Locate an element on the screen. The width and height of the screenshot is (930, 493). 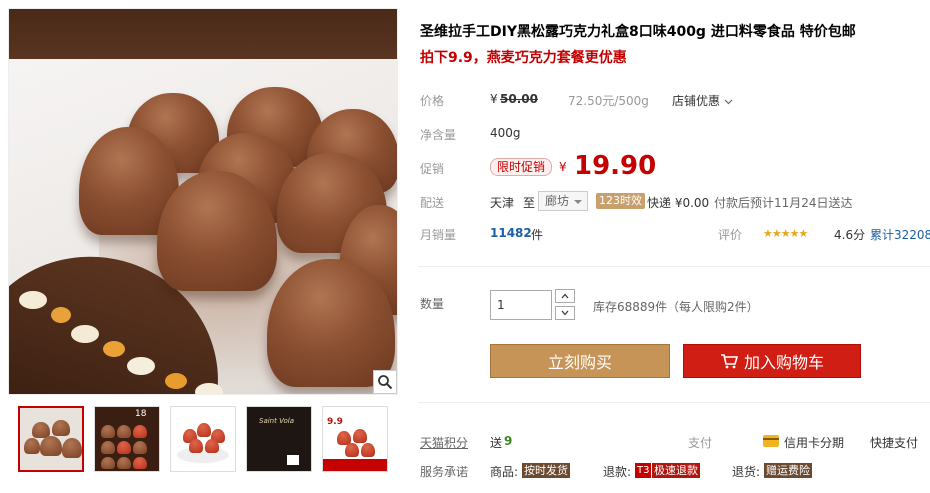
delivery-from: 天津 is located at coordinates (502, 203).